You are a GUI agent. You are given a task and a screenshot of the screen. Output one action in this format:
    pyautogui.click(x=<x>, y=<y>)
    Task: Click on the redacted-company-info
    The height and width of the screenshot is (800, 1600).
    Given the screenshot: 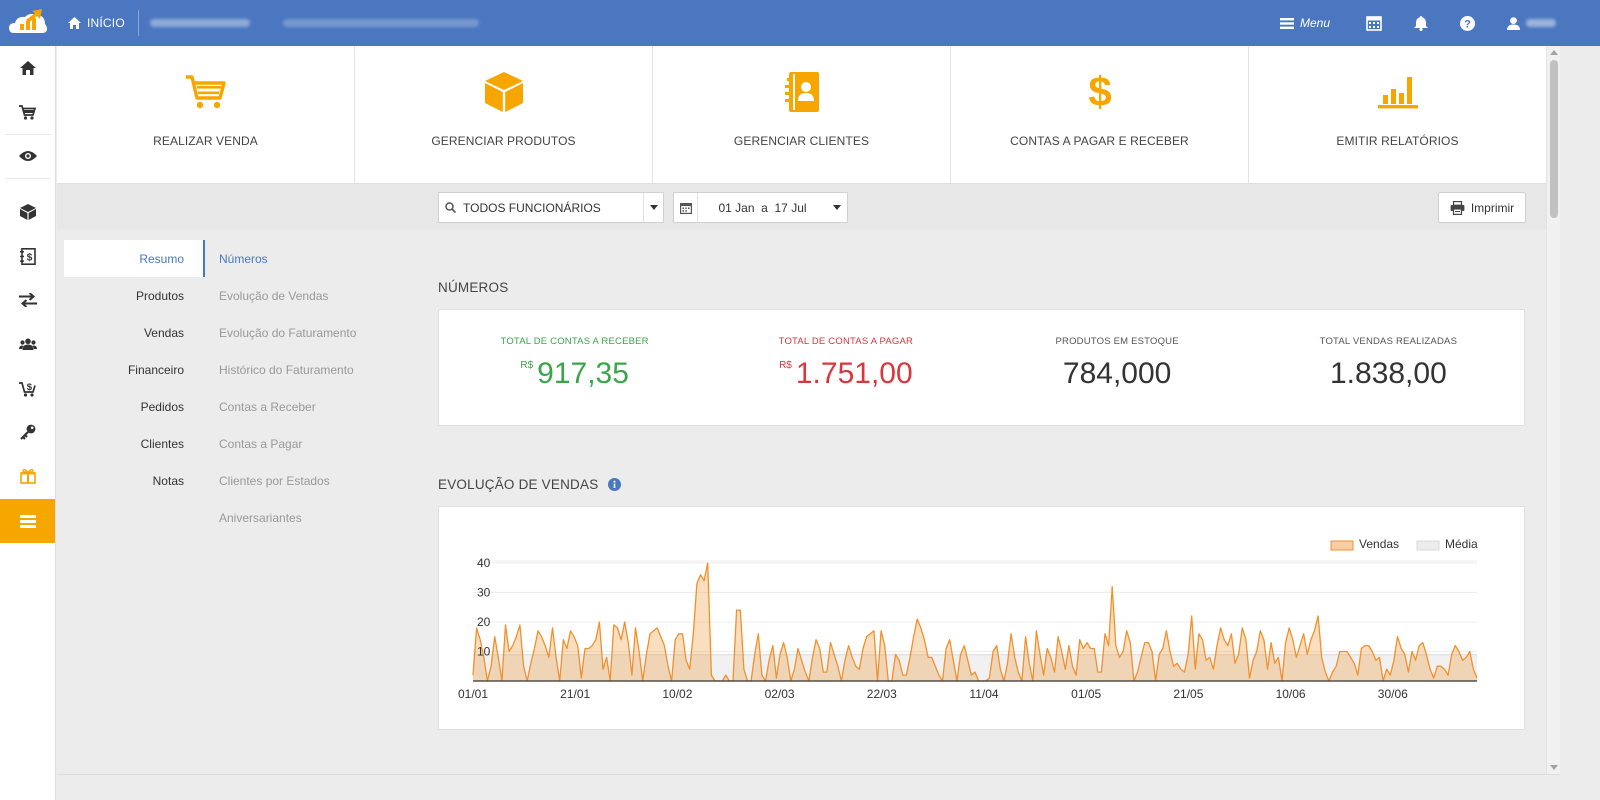 What is the action you would take?
    pyautogui.click(x=381, y=23)
    